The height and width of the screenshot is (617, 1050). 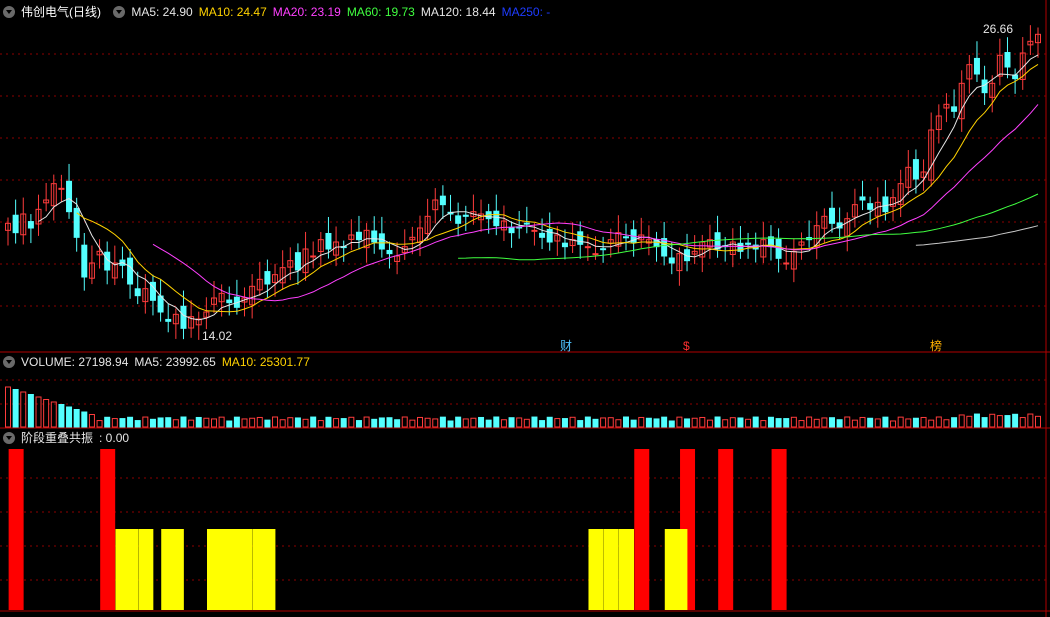 What do you see at coordinates (526, 12) in the screenshot?
I see `ma250-label: MA250: -` at bounding box center [526, 12].